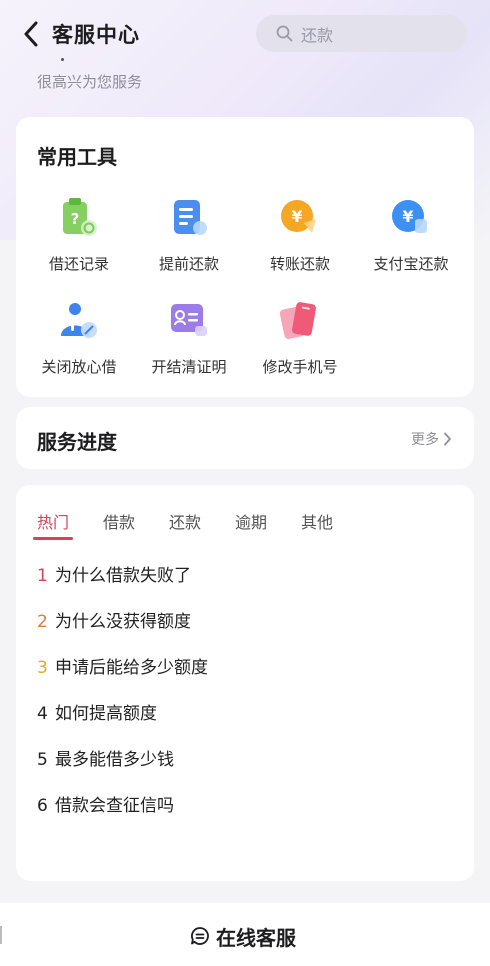  I want to click on back-button, so click(31, 34).